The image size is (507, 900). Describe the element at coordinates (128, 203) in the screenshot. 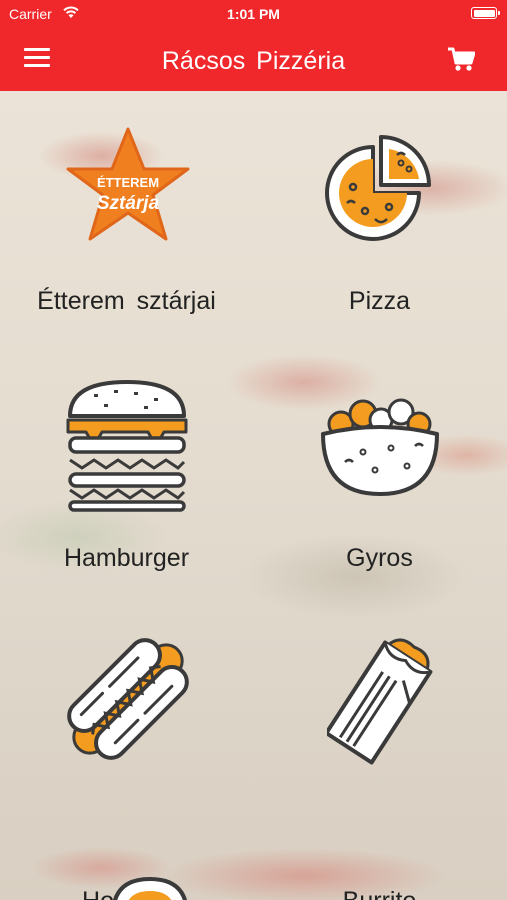

I see `logo-text-line2: Sztárja` at that location.